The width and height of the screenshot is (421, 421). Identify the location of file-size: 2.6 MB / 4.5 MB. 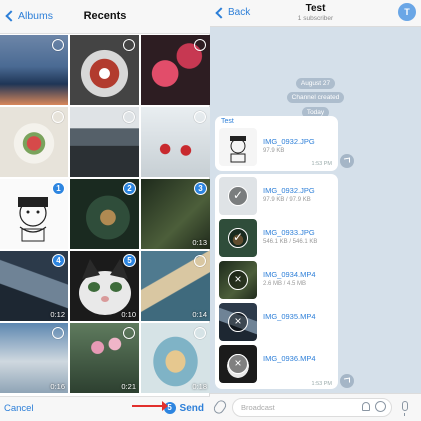
(285, 284).